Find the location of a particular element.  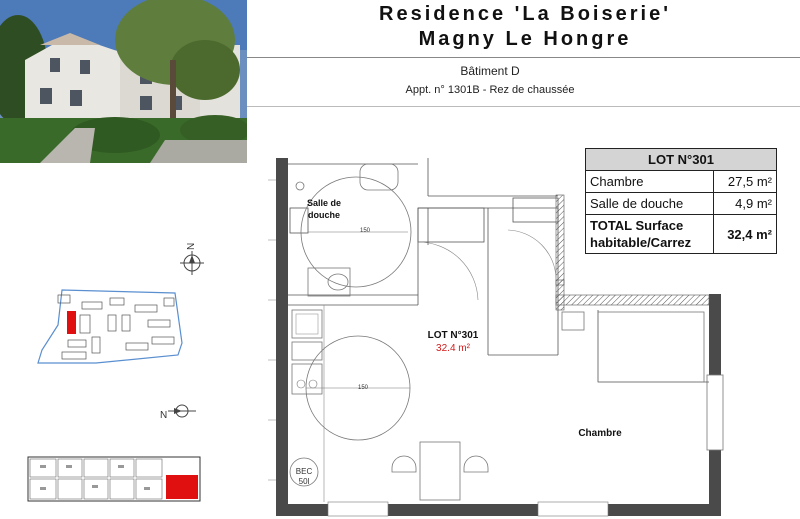

site-plan: N N is located at coordinates (115, 372).